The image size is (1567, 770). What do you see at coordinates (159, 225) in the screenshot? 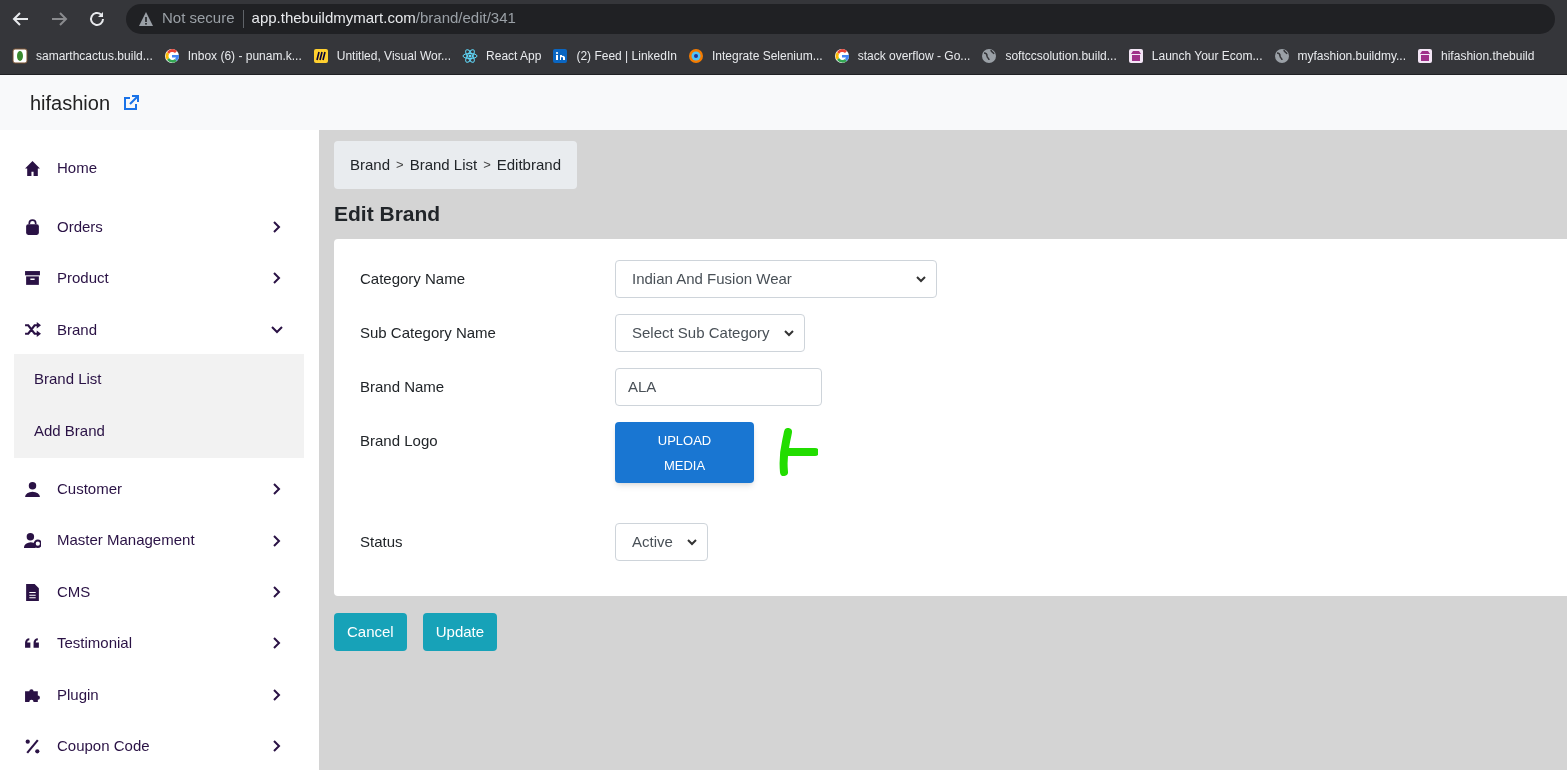
I see `sidebar-item: Orders` at bounding box center [159, 225].